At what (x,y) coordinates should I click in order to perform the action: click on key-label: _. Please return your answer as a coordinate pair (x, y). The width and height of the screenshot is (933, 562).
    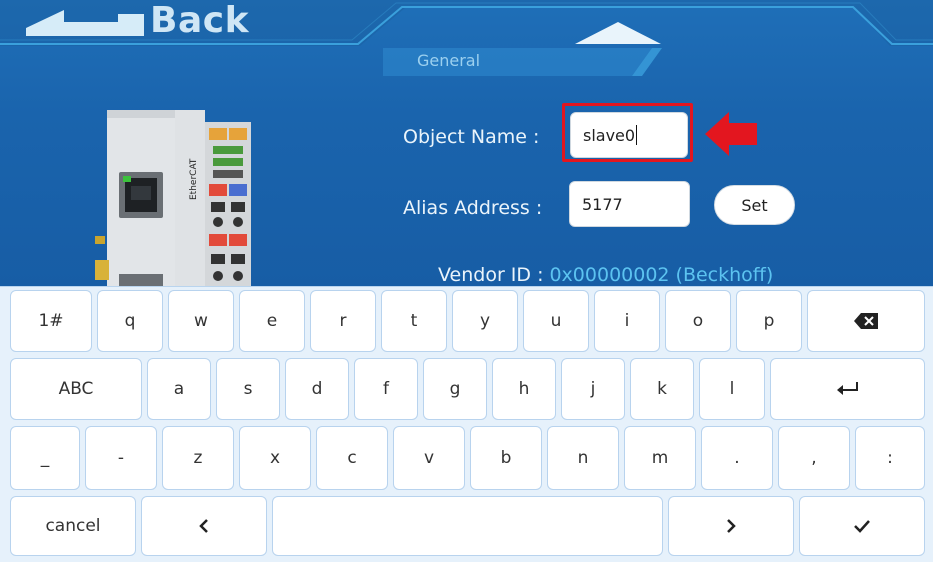
    Looking at the image, I should click on (45, 458).